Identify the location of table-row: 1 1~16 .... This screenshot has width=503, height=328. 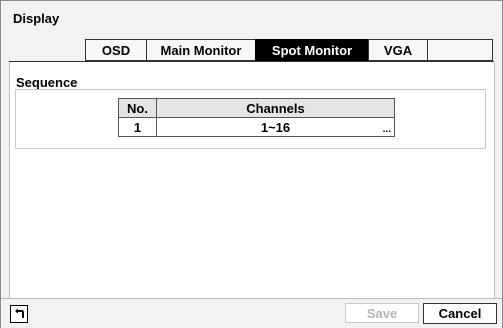
(256, 127).